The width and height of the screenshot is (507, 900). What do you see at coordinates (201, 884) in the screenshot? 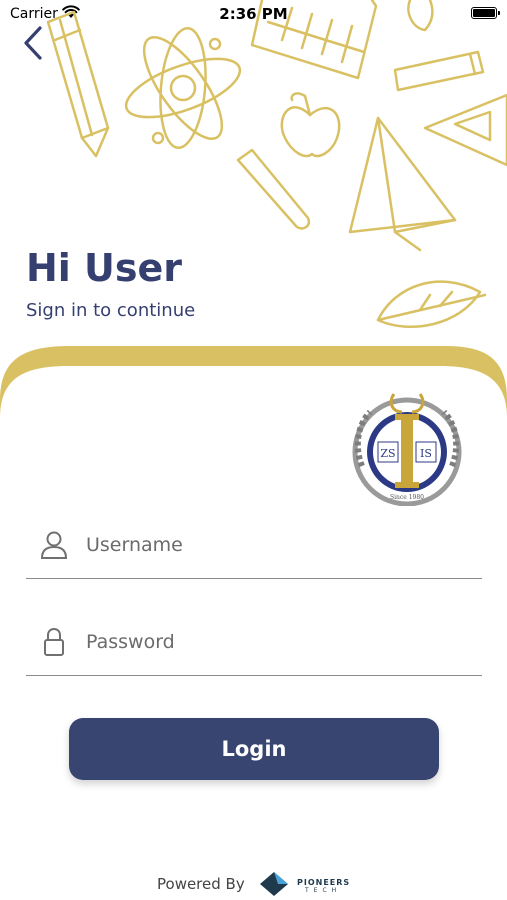
I see `powered-by-label: Powered By` at bounding box center [201, 884].